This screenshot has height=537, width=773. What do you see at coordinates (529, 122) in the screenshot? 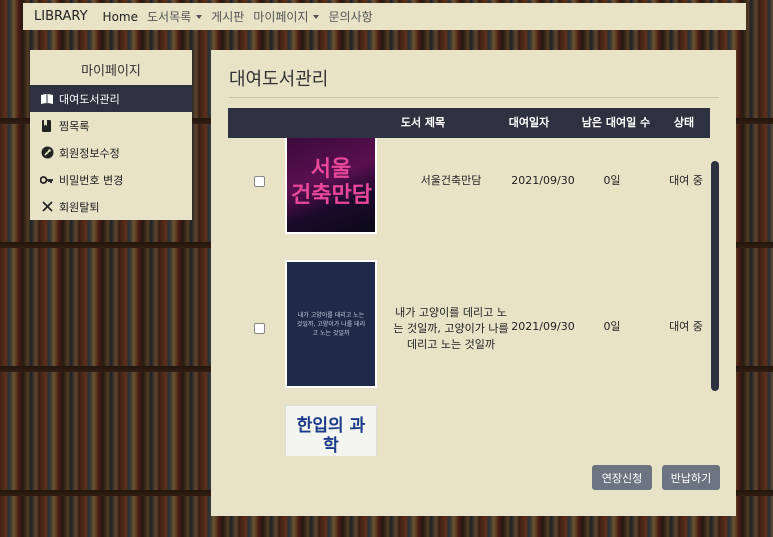
I see `column-header-date: 대여일자` at bounding box center [529, 122].